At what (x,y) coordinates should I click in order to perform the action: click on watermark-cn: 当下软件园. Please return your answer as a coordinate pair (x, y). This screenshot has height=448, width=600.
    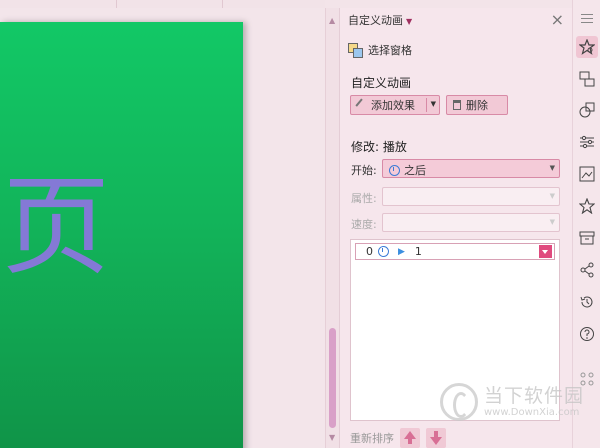
    Looking at the image, I should click on (534, 396).